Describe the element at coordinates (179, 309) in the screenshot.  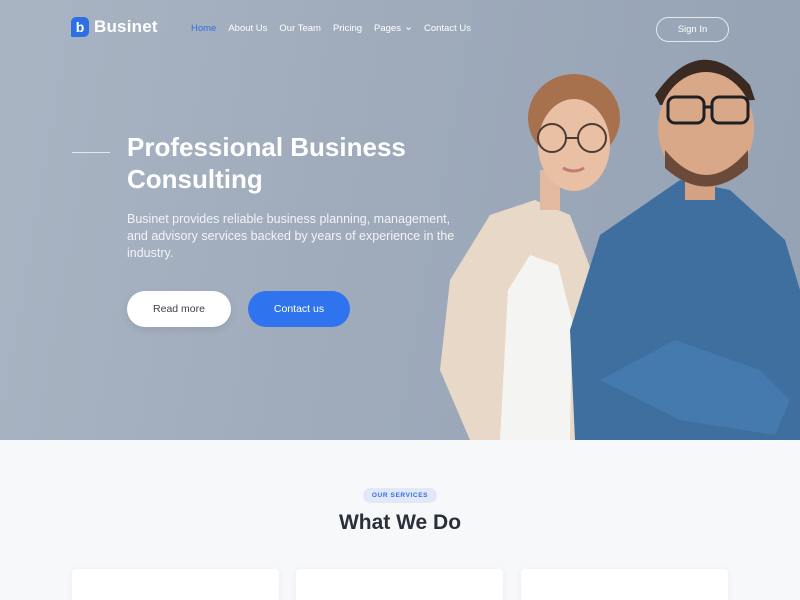
I see `read-more-button: Read more` at that location.